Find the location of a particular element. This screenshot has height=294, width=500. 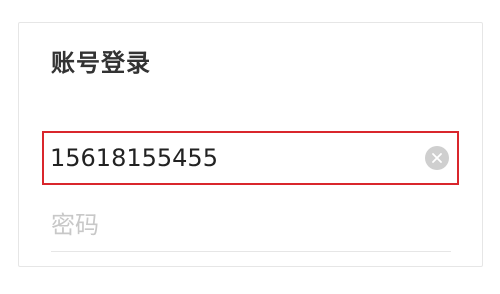

clear-icon is located at coordinates (437, 158).